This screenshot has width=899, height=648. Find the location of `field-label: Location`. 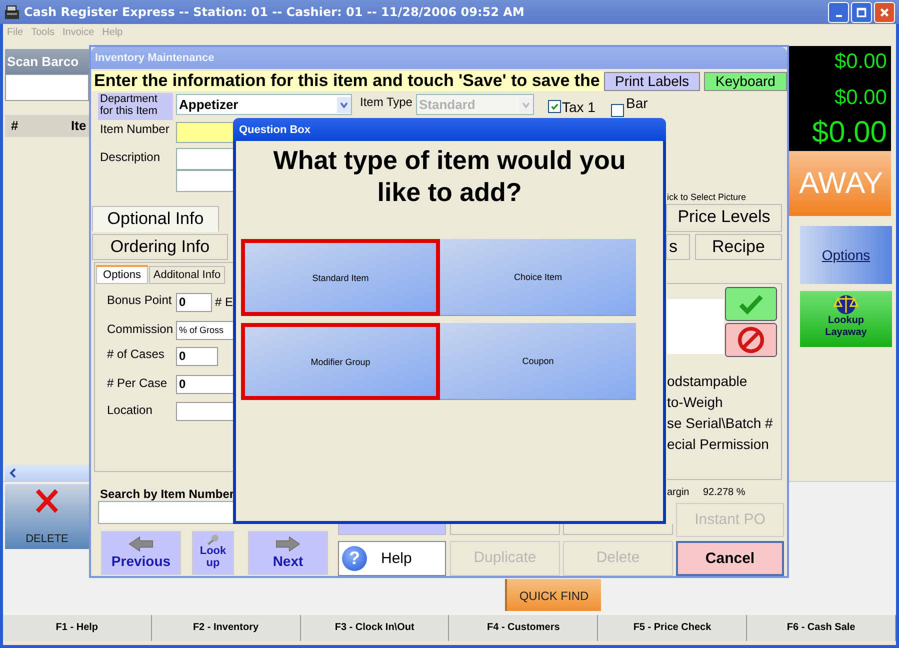

field-label: Location is located at coordinates (129, 410).